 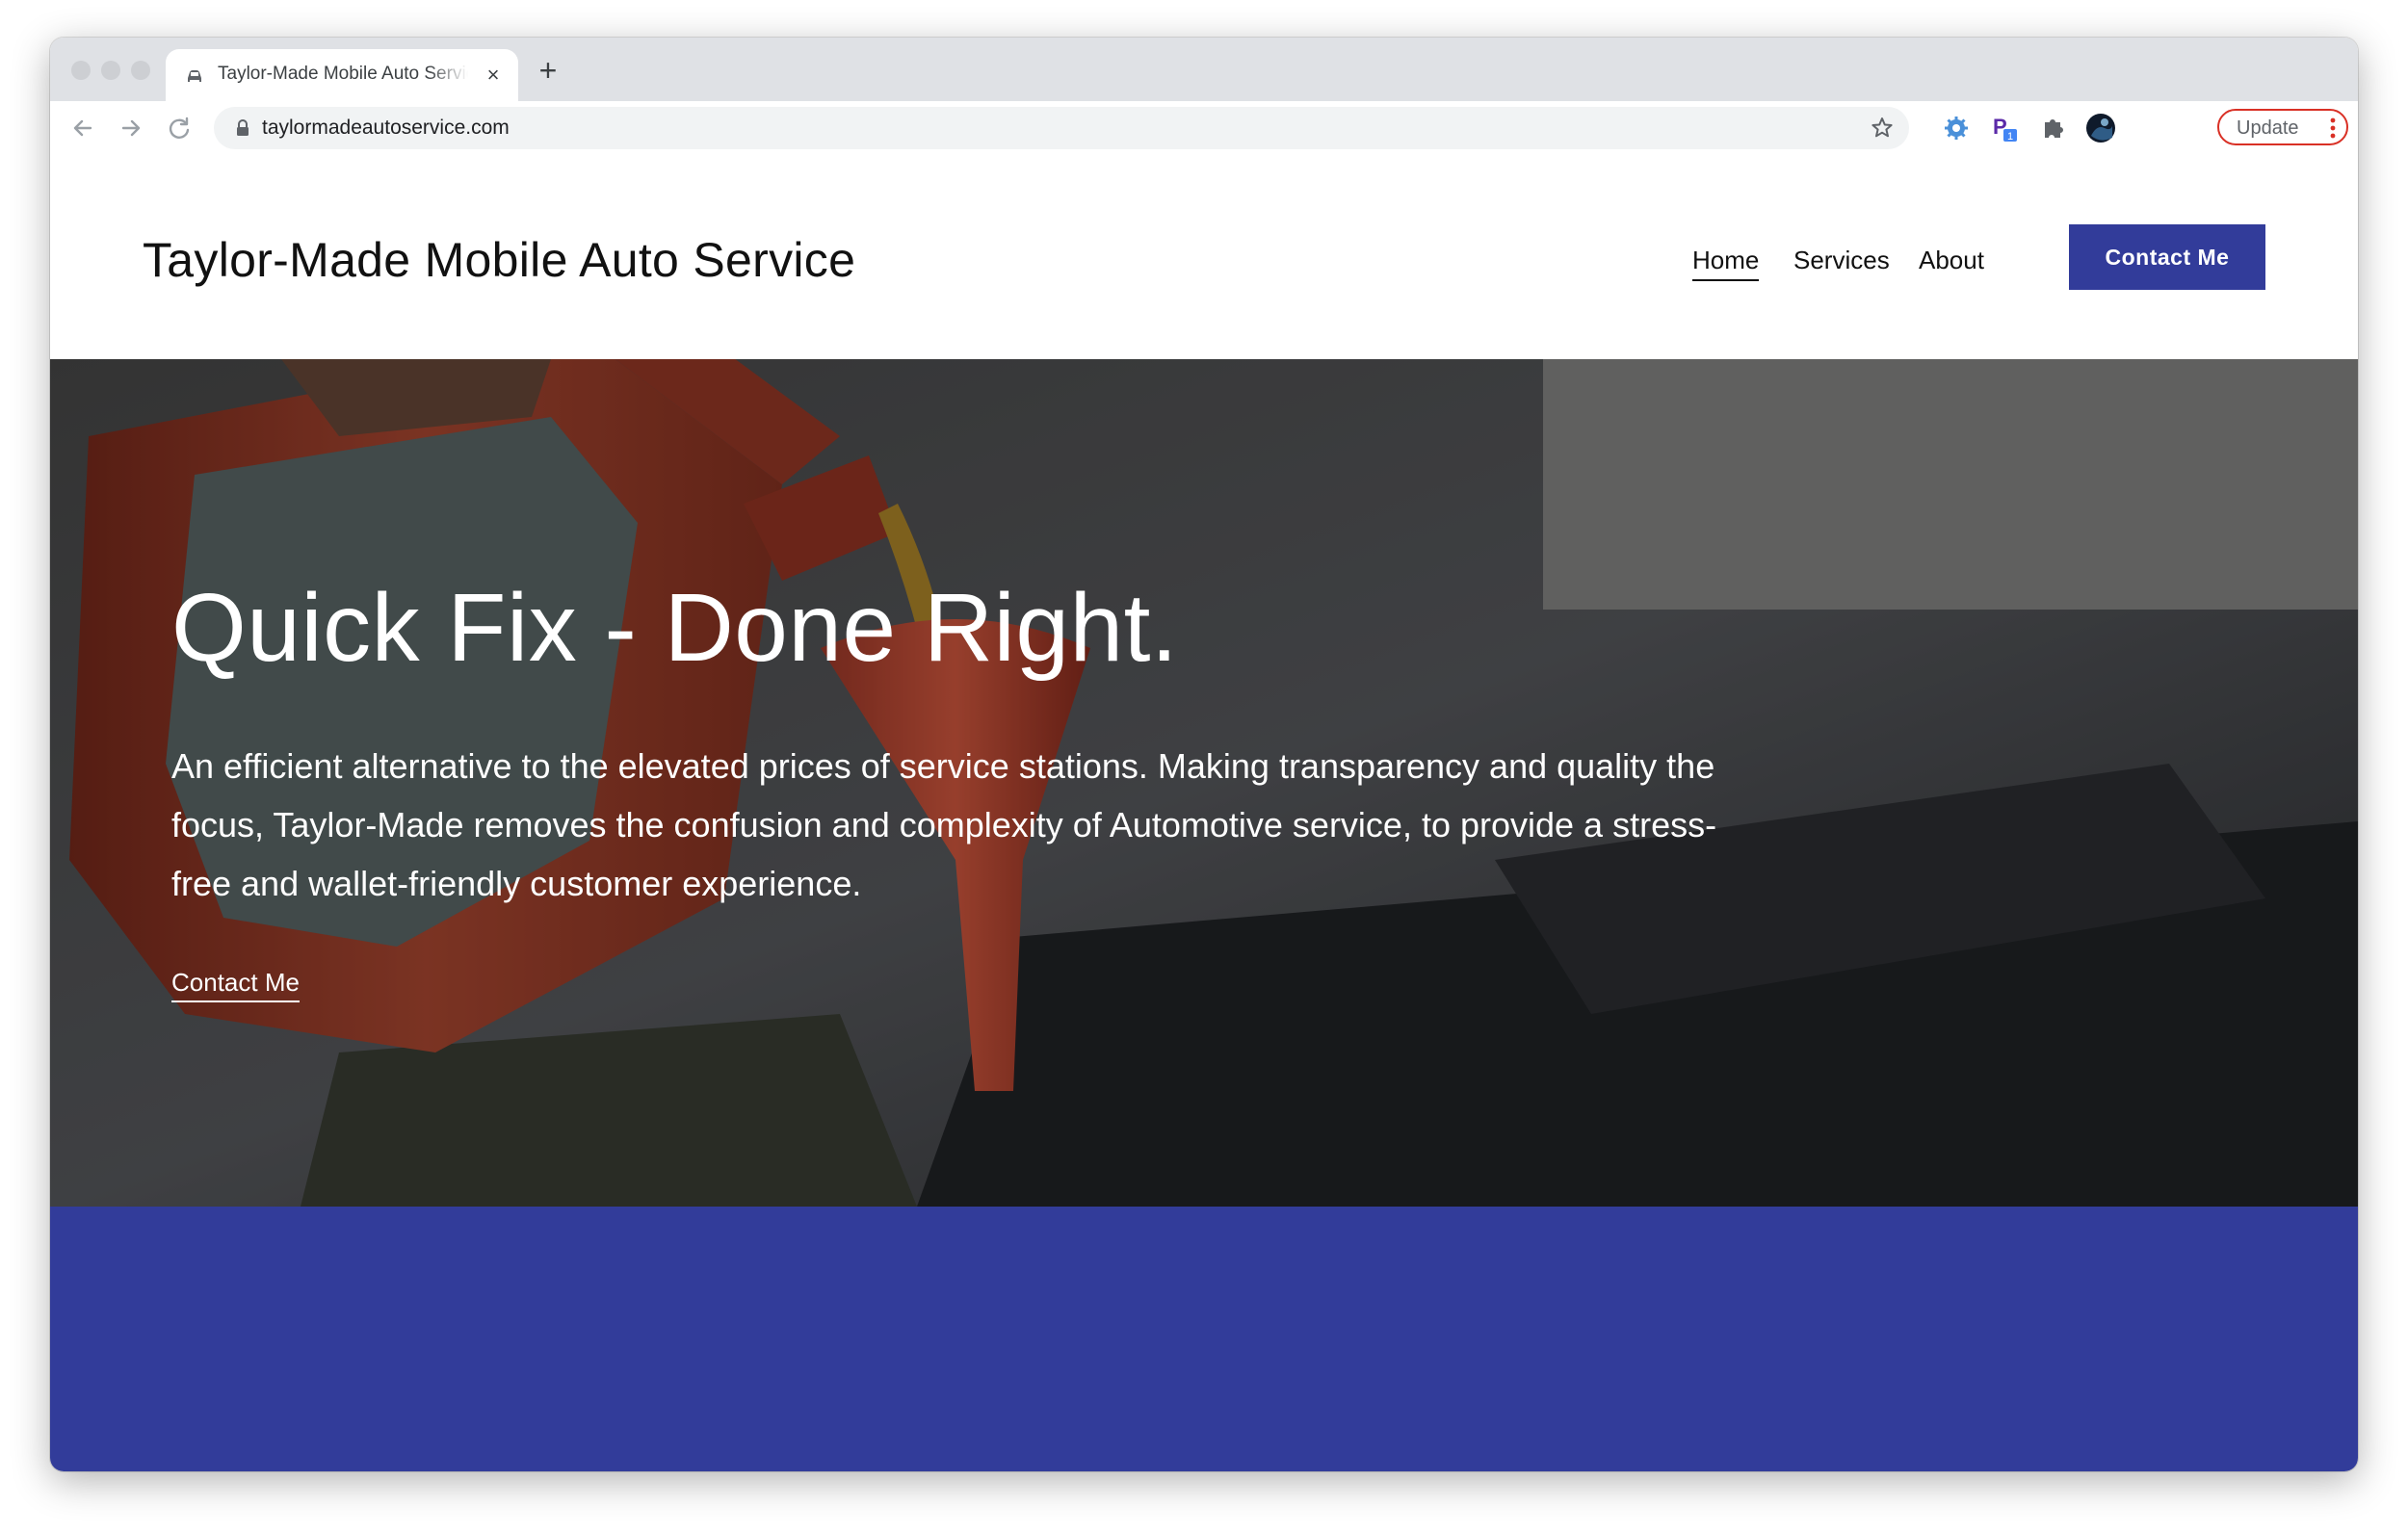 What do you see at coordinates (2268, 128) in the screenshot?
I see `update-label: Update` at bounding box center [2268, 128].